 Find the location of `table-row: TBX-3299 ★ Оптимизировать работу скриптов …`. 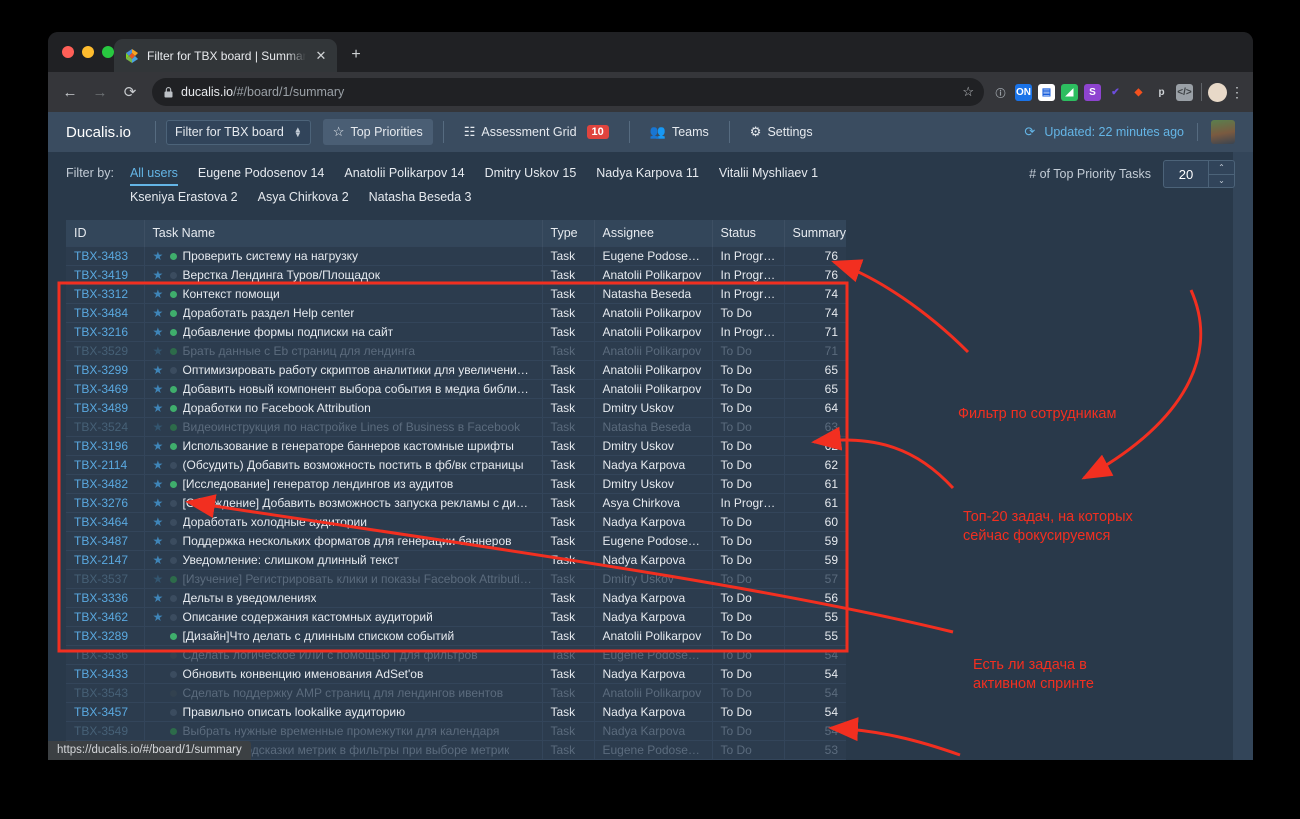

table-row: TBX-3299 ★ Оптимизировать работу скриптов … is located at coordinates (456, 370).